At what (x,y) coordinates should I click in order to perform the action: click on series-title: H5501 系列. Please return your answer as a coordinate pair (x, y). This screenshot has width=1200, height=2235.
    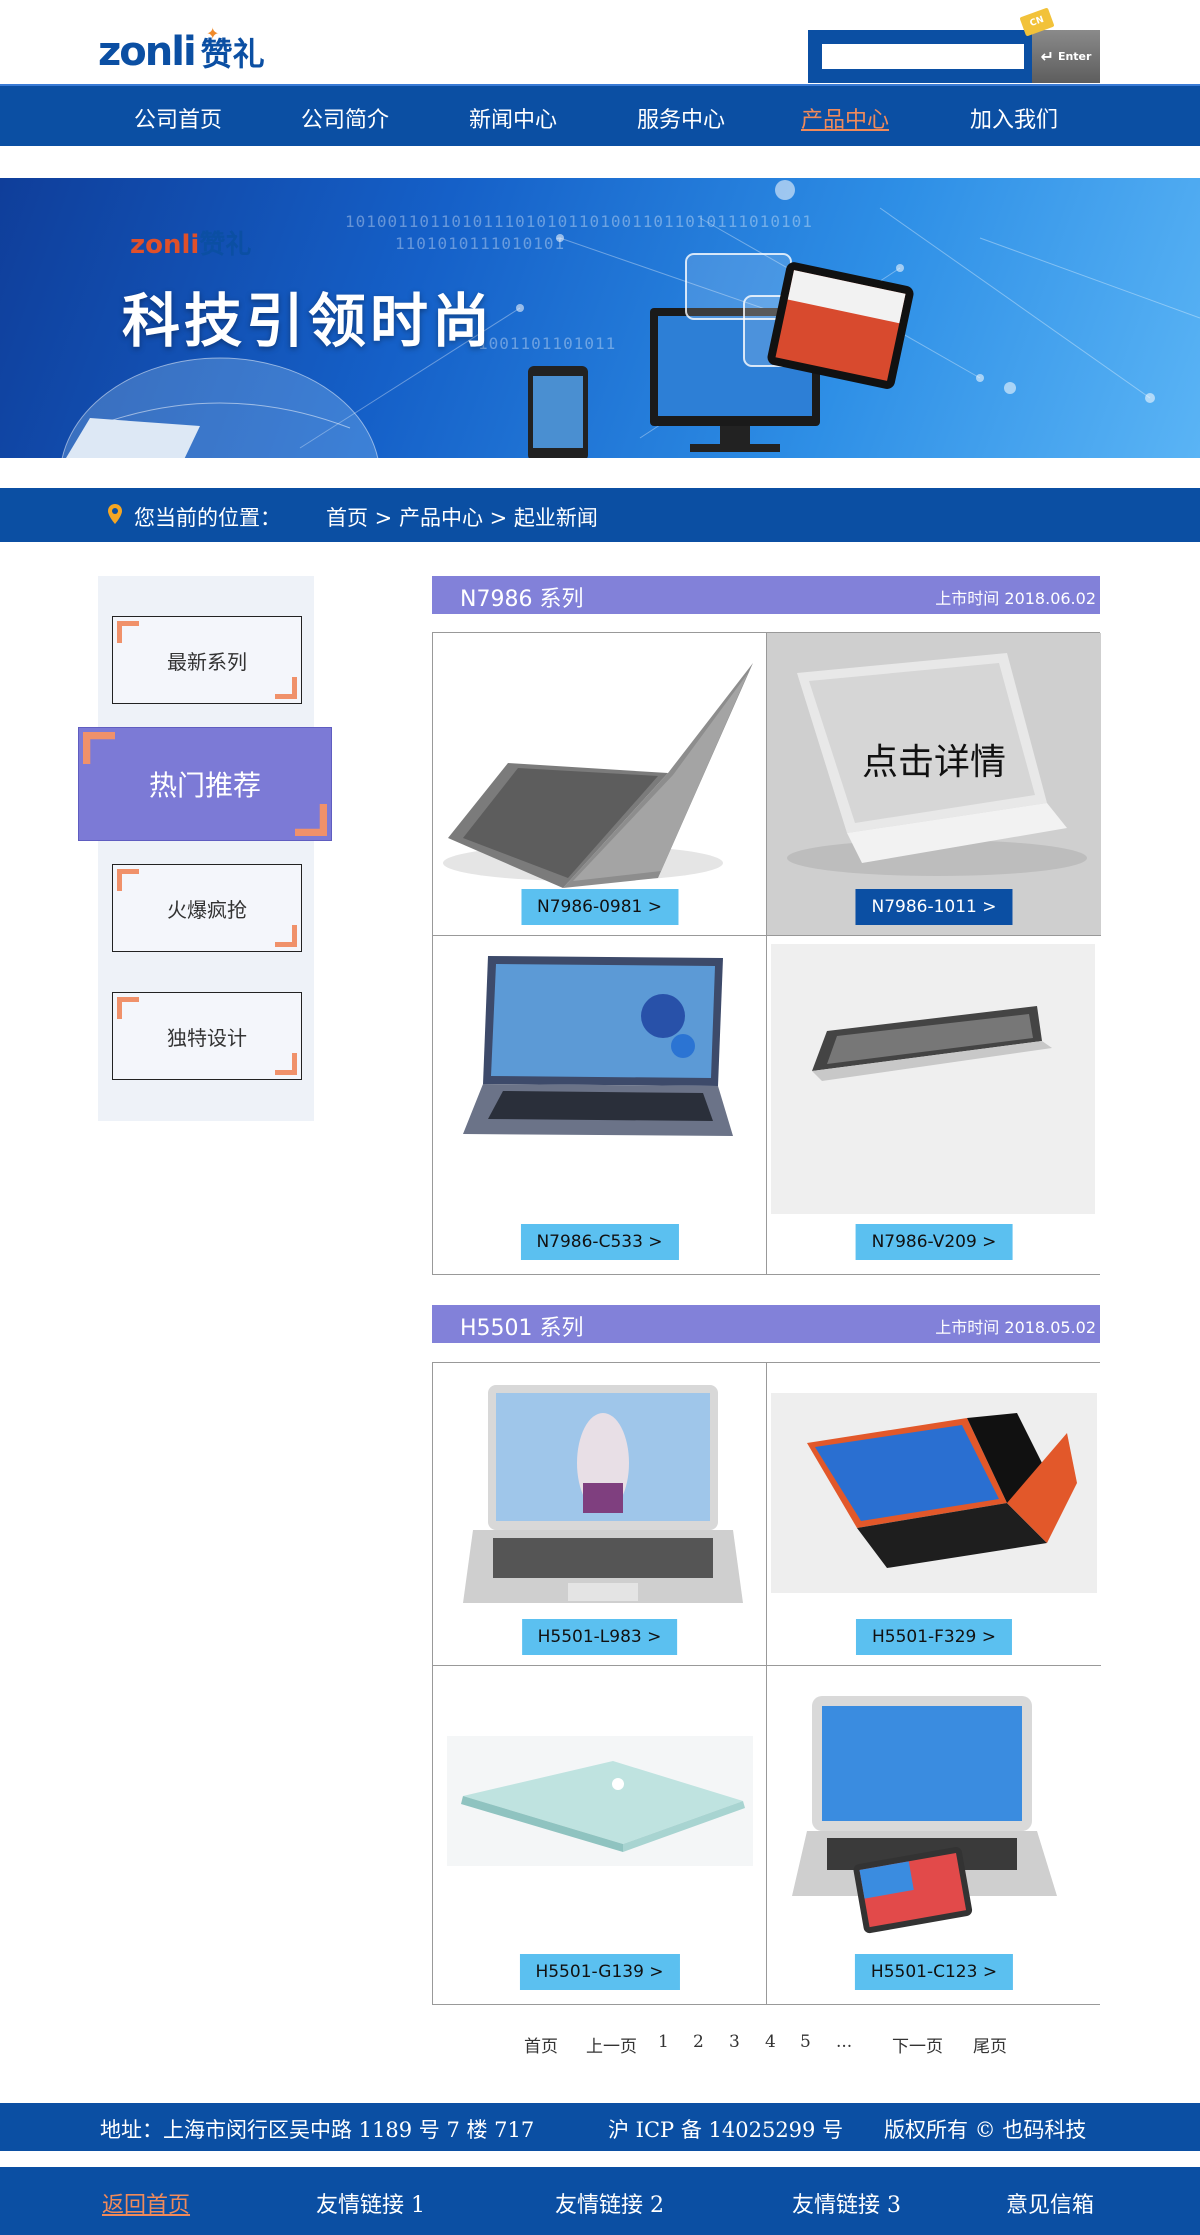
    Looking at the image, I should click on (522, 1326).